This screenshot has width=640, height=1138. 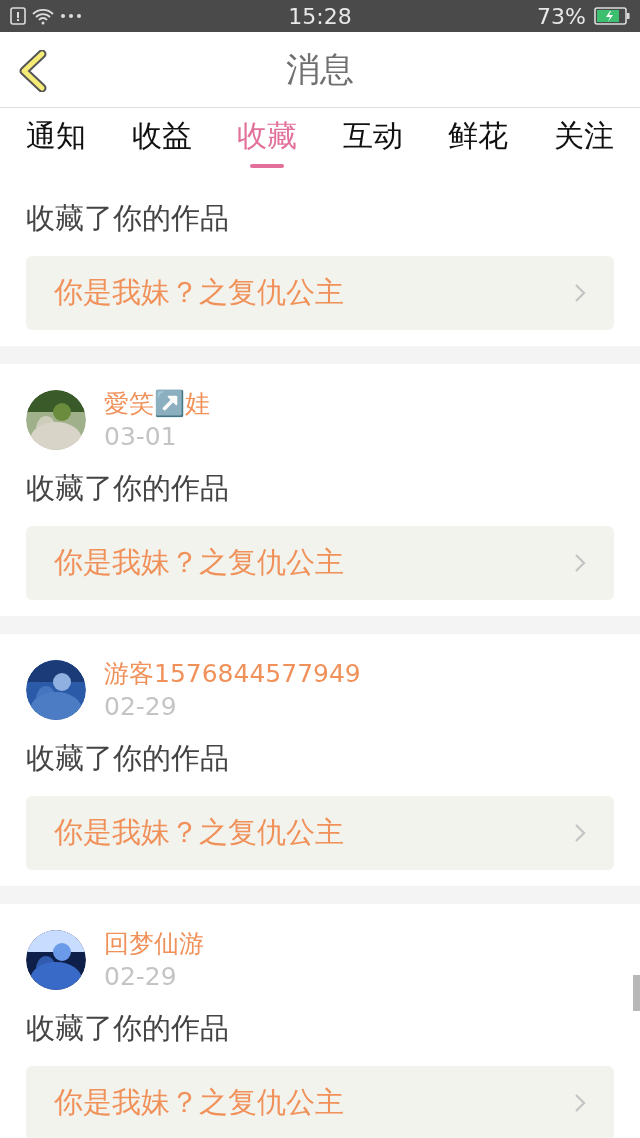 What do you see at coordinates (478, 142) in the screenshot?
I see `tab: 鲜花` at bounding box center [478, 142].